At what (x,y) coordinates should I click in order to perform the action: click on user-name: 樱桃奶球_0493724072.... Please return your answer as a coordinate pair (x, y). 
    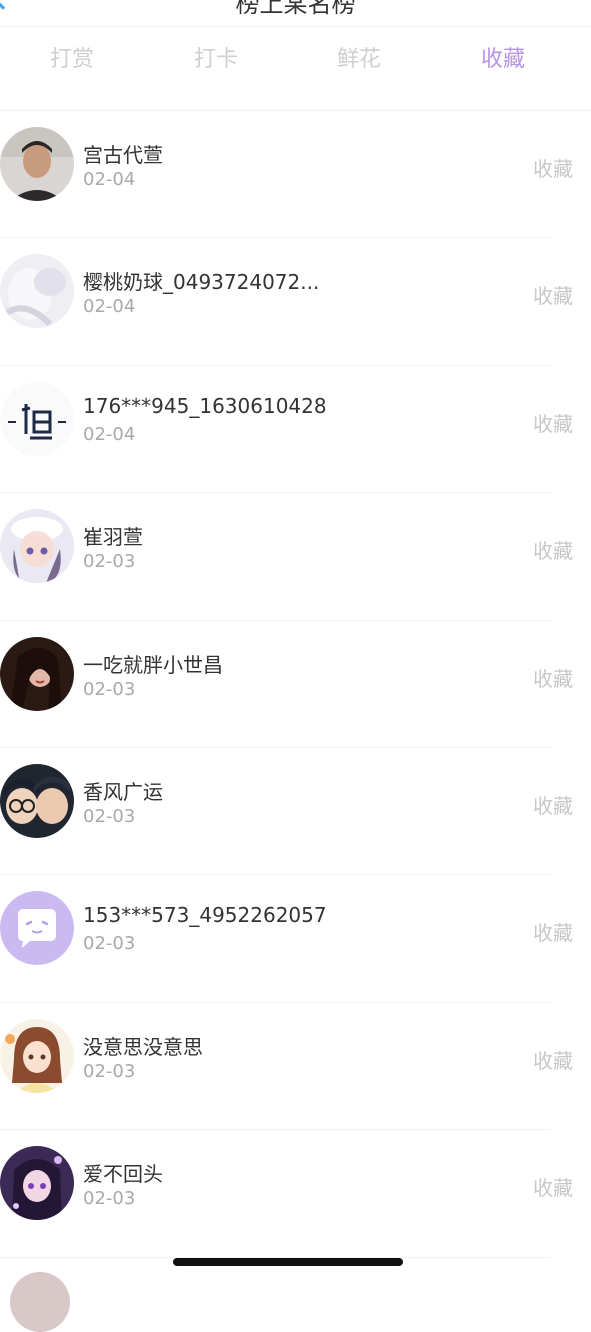
    Looking at the image, I should click on (201, 282).